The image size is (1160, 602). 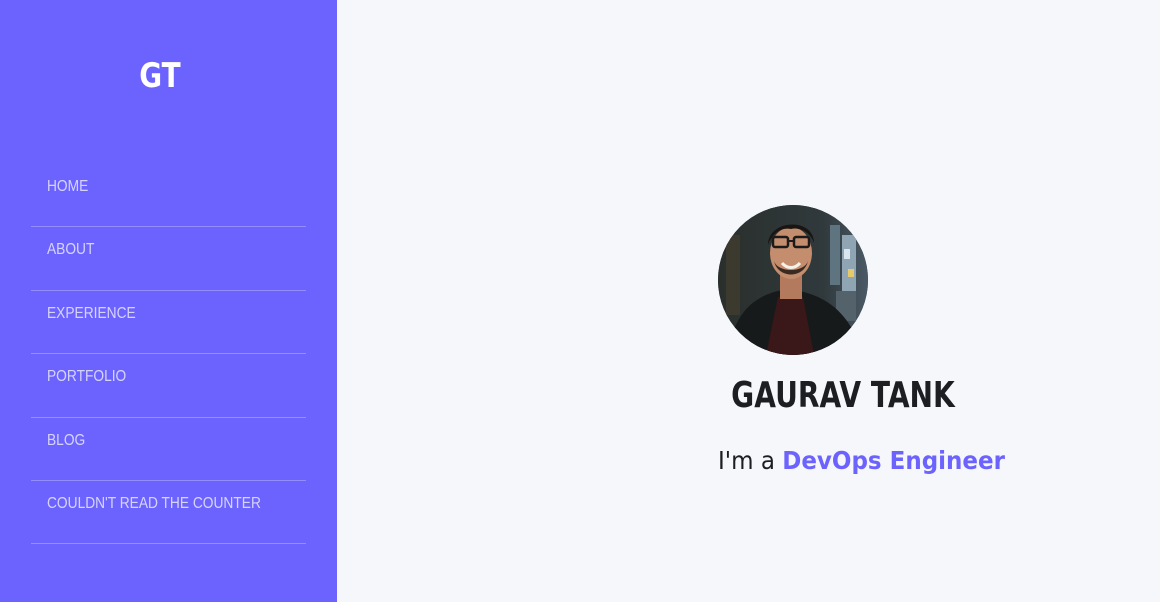 What do you see at coordinates (843, 395) in the screenshot?
I see `profile-name: GAURAV TANK` at bounding box center [843, 395].